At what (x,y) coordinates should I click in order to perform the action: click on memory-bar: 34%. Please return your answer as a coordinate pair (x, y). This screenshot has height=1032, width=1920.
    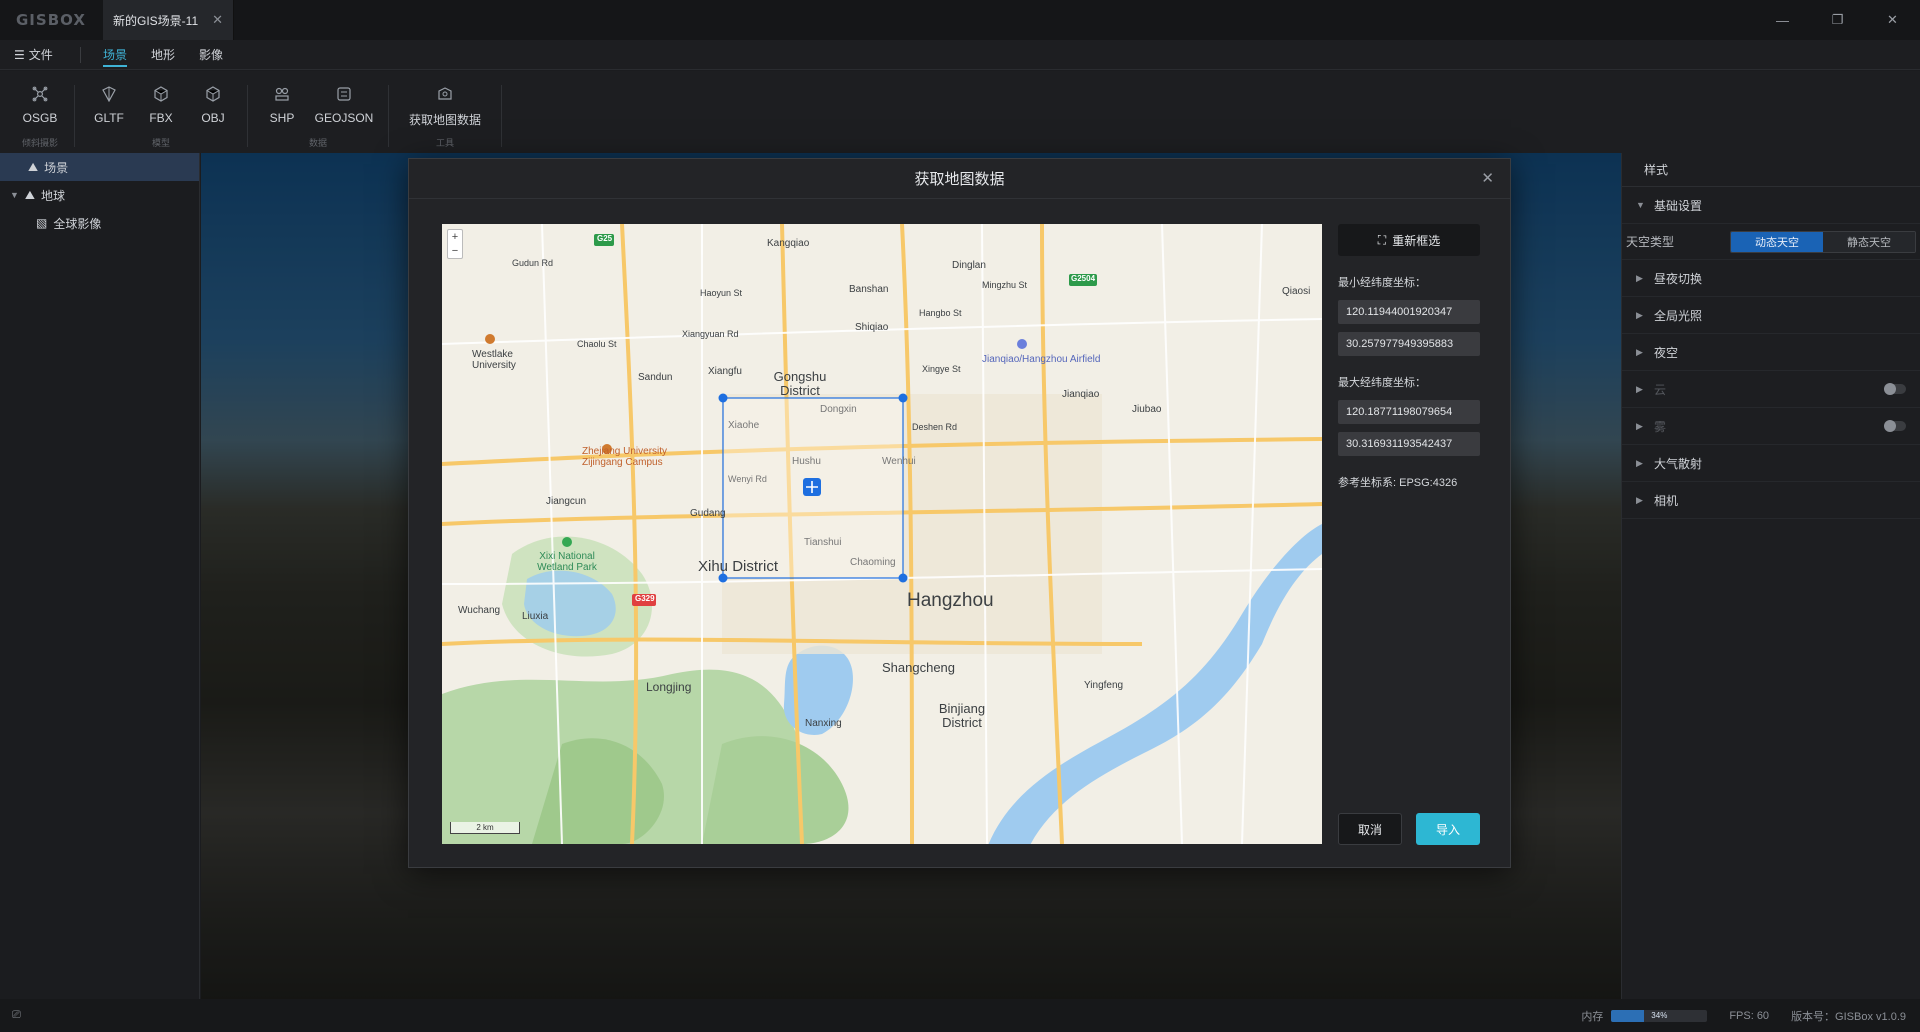
    Looking at the image, I should click on (1659, 1015).